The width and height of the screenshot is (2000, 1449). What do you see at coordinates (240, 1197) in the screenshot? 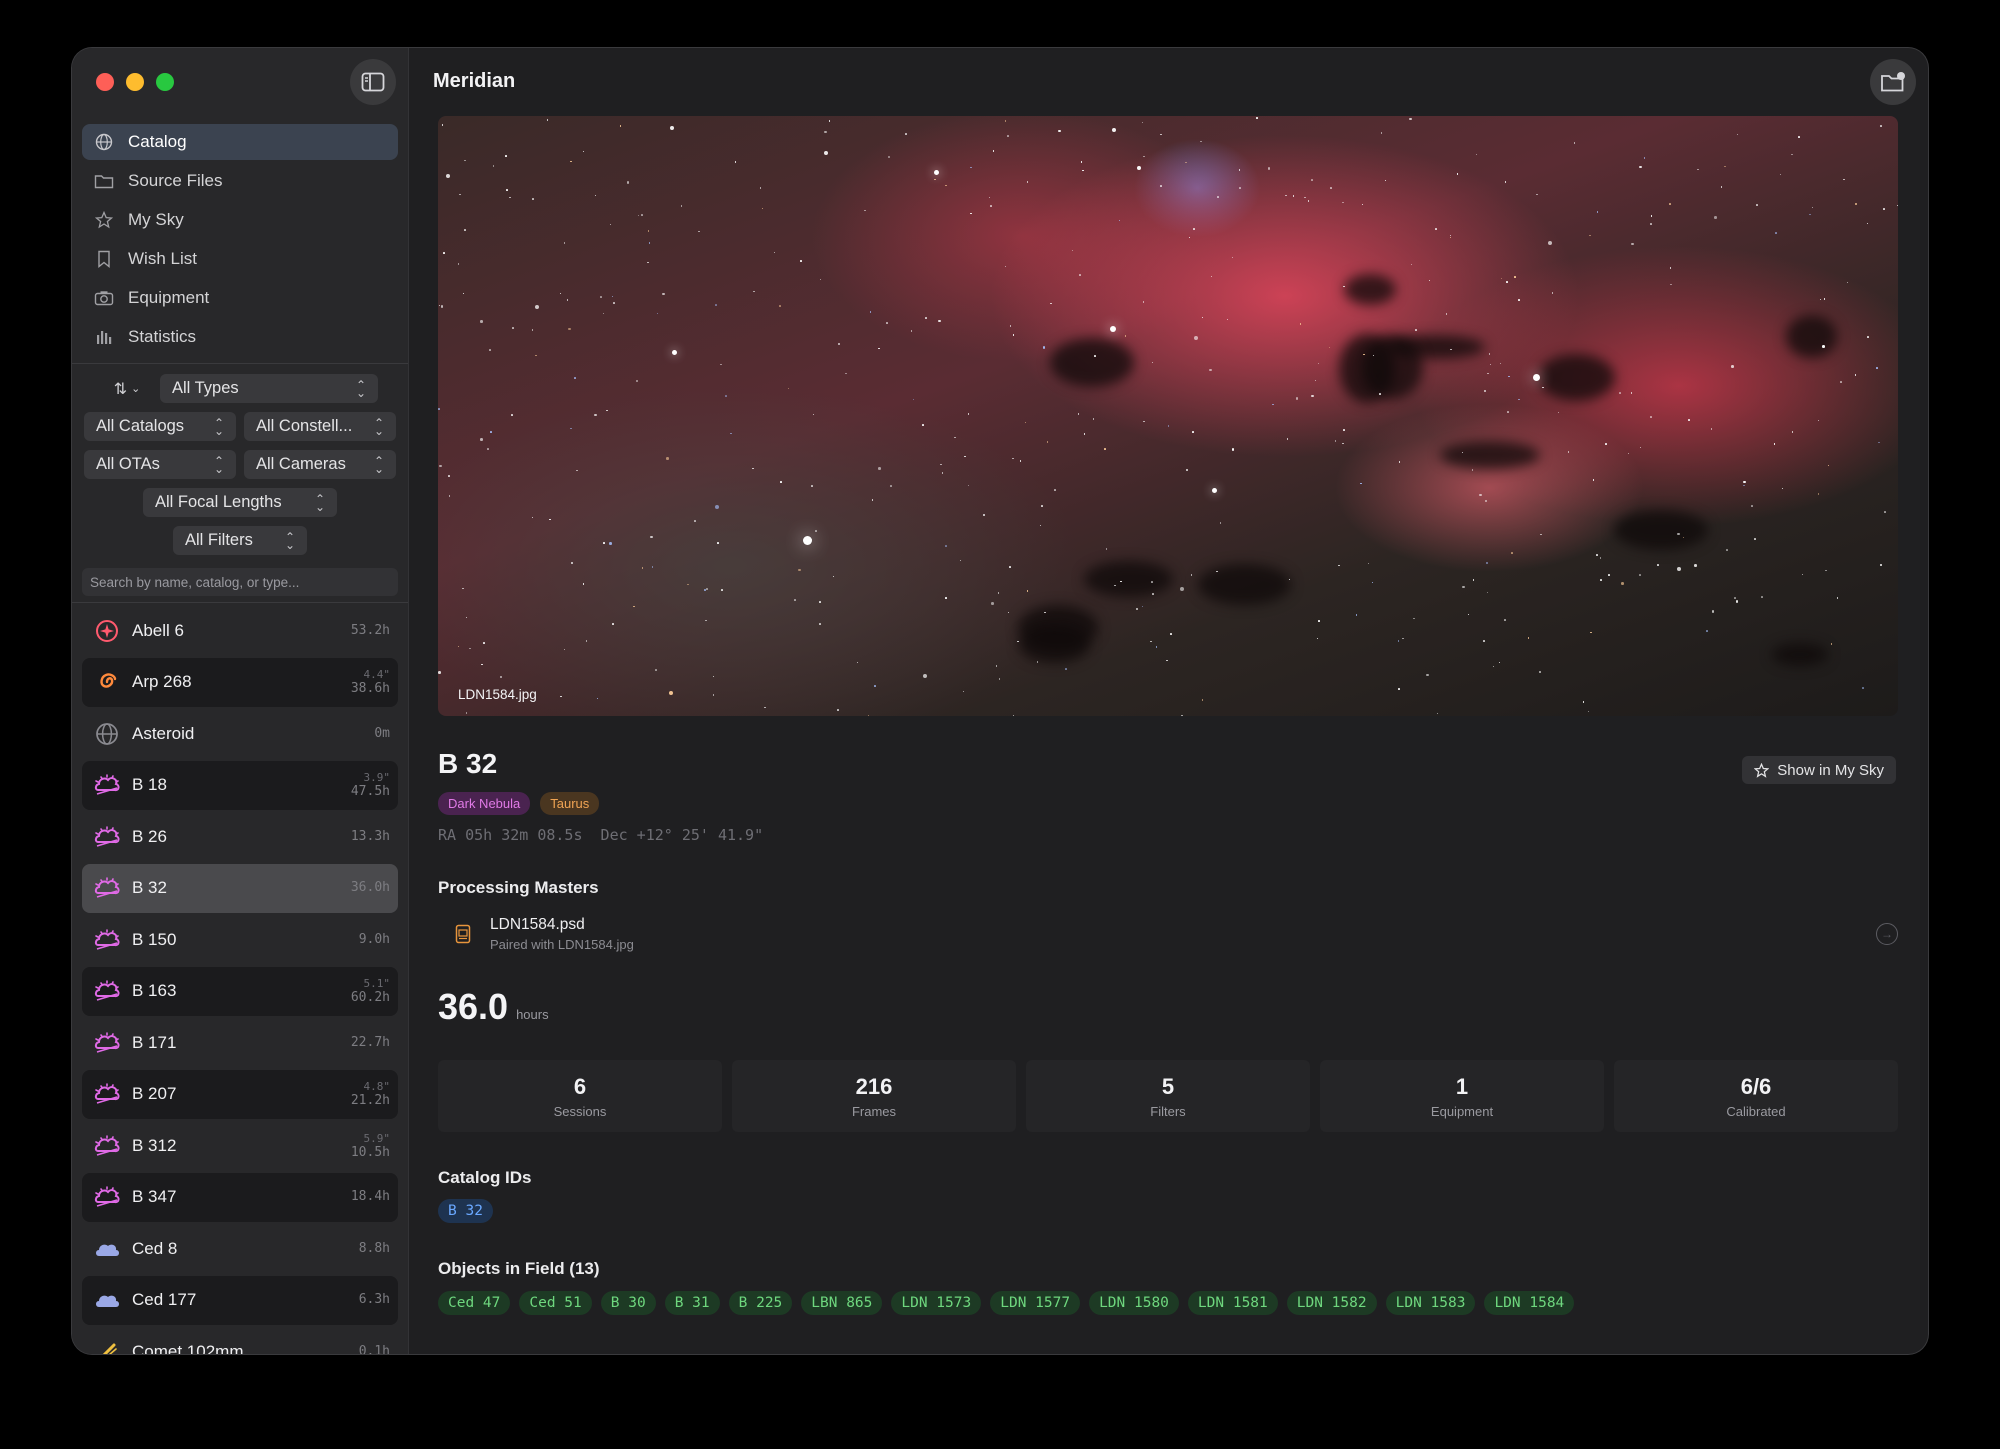
I see `object-list-item: B 347 18.4h` at bounding box center [240, 1197].